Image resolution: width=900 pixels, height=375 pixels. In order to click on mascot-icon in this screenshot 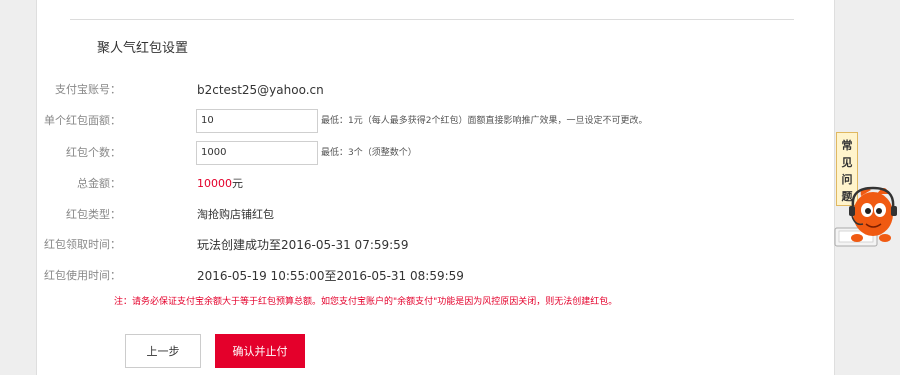, I will do `click(866, 215)`.